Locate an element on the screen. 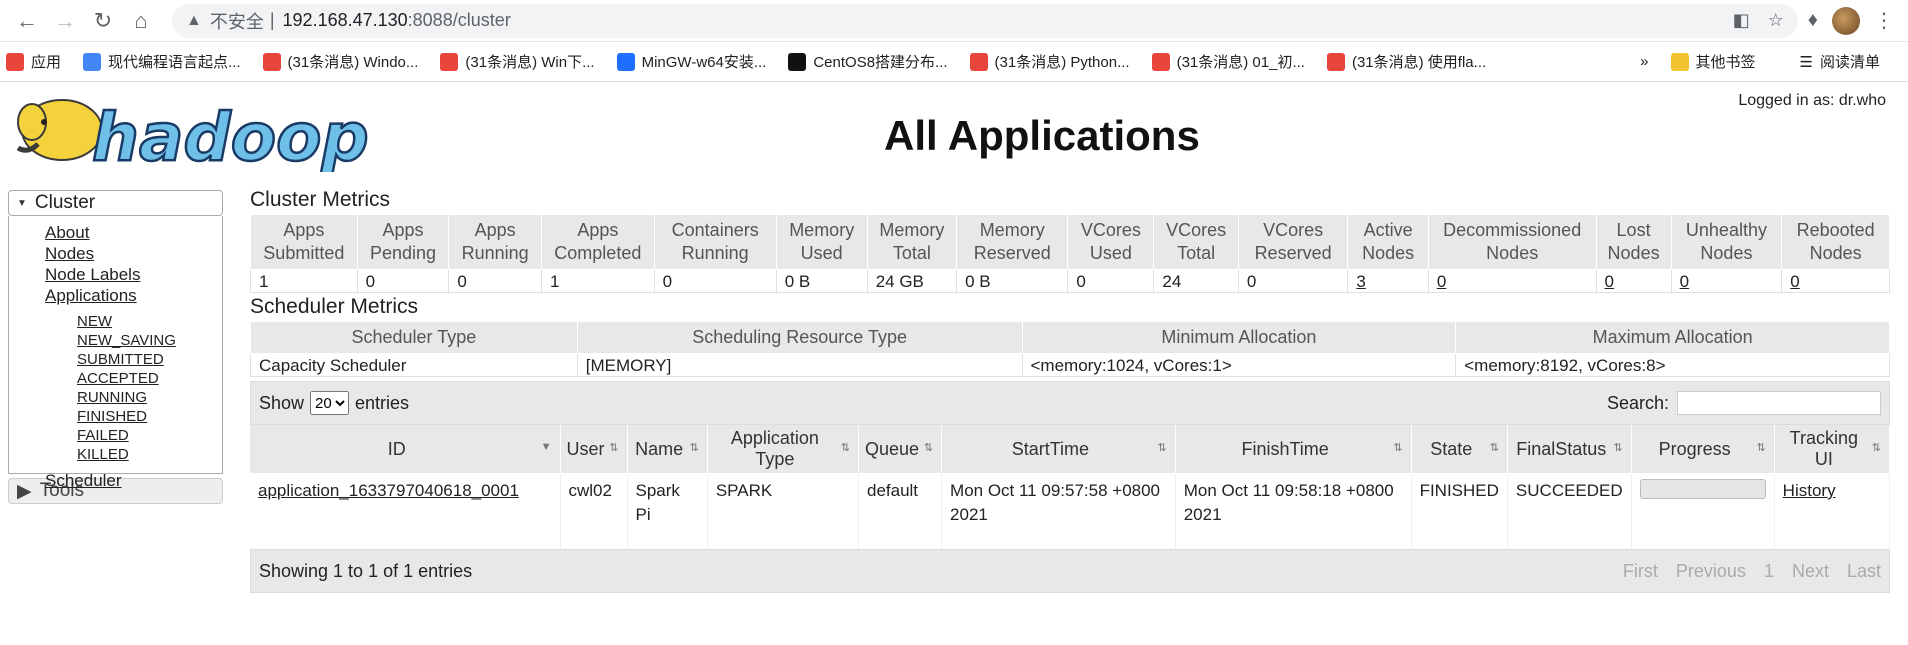  metric-header: Decommissioned Nodes is located at coordinates (1512, 242).